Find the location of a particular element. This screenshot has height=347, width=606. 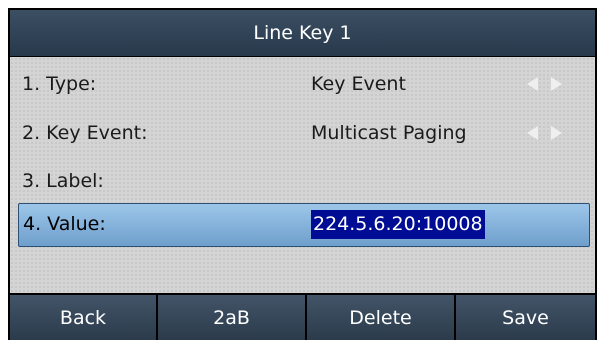

list-item-key-event: 2. Key Event: Multicast Paging is located at coordinates (302, 133).